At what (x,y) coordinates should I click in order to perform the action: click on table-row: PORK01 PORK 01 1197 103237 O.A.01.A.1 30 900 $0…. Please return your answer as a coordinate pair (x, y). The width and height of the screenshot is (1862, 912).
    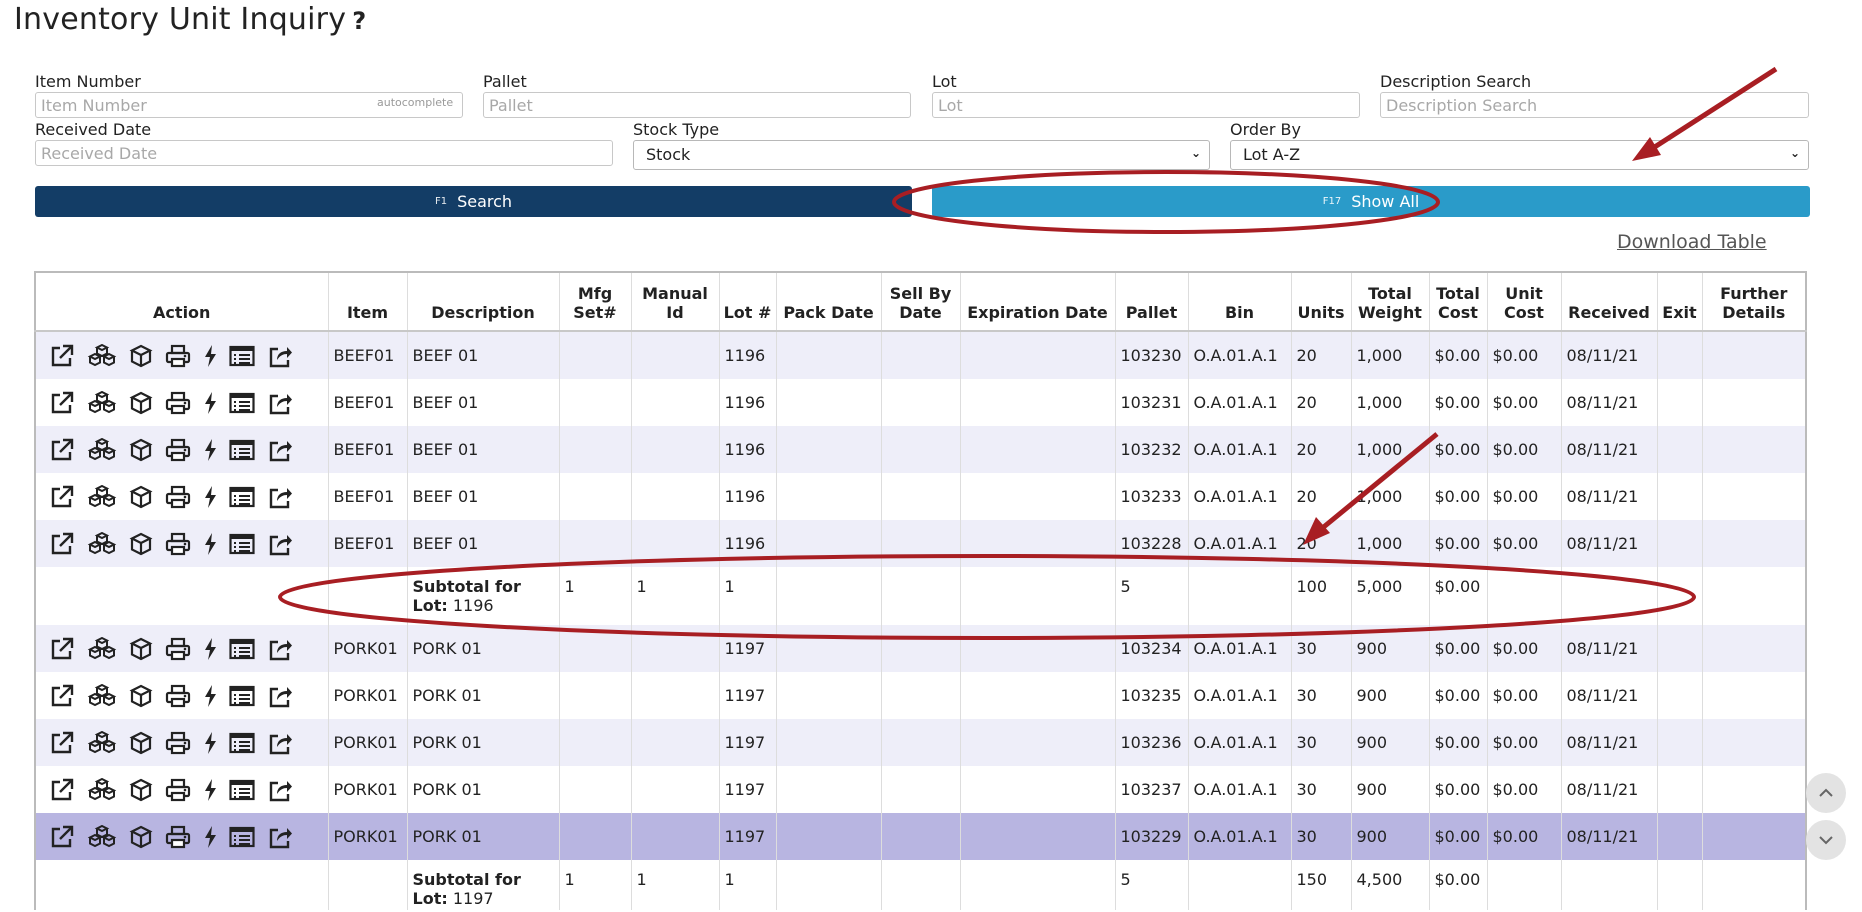
    Looking at the image, I should click on (921, 789).